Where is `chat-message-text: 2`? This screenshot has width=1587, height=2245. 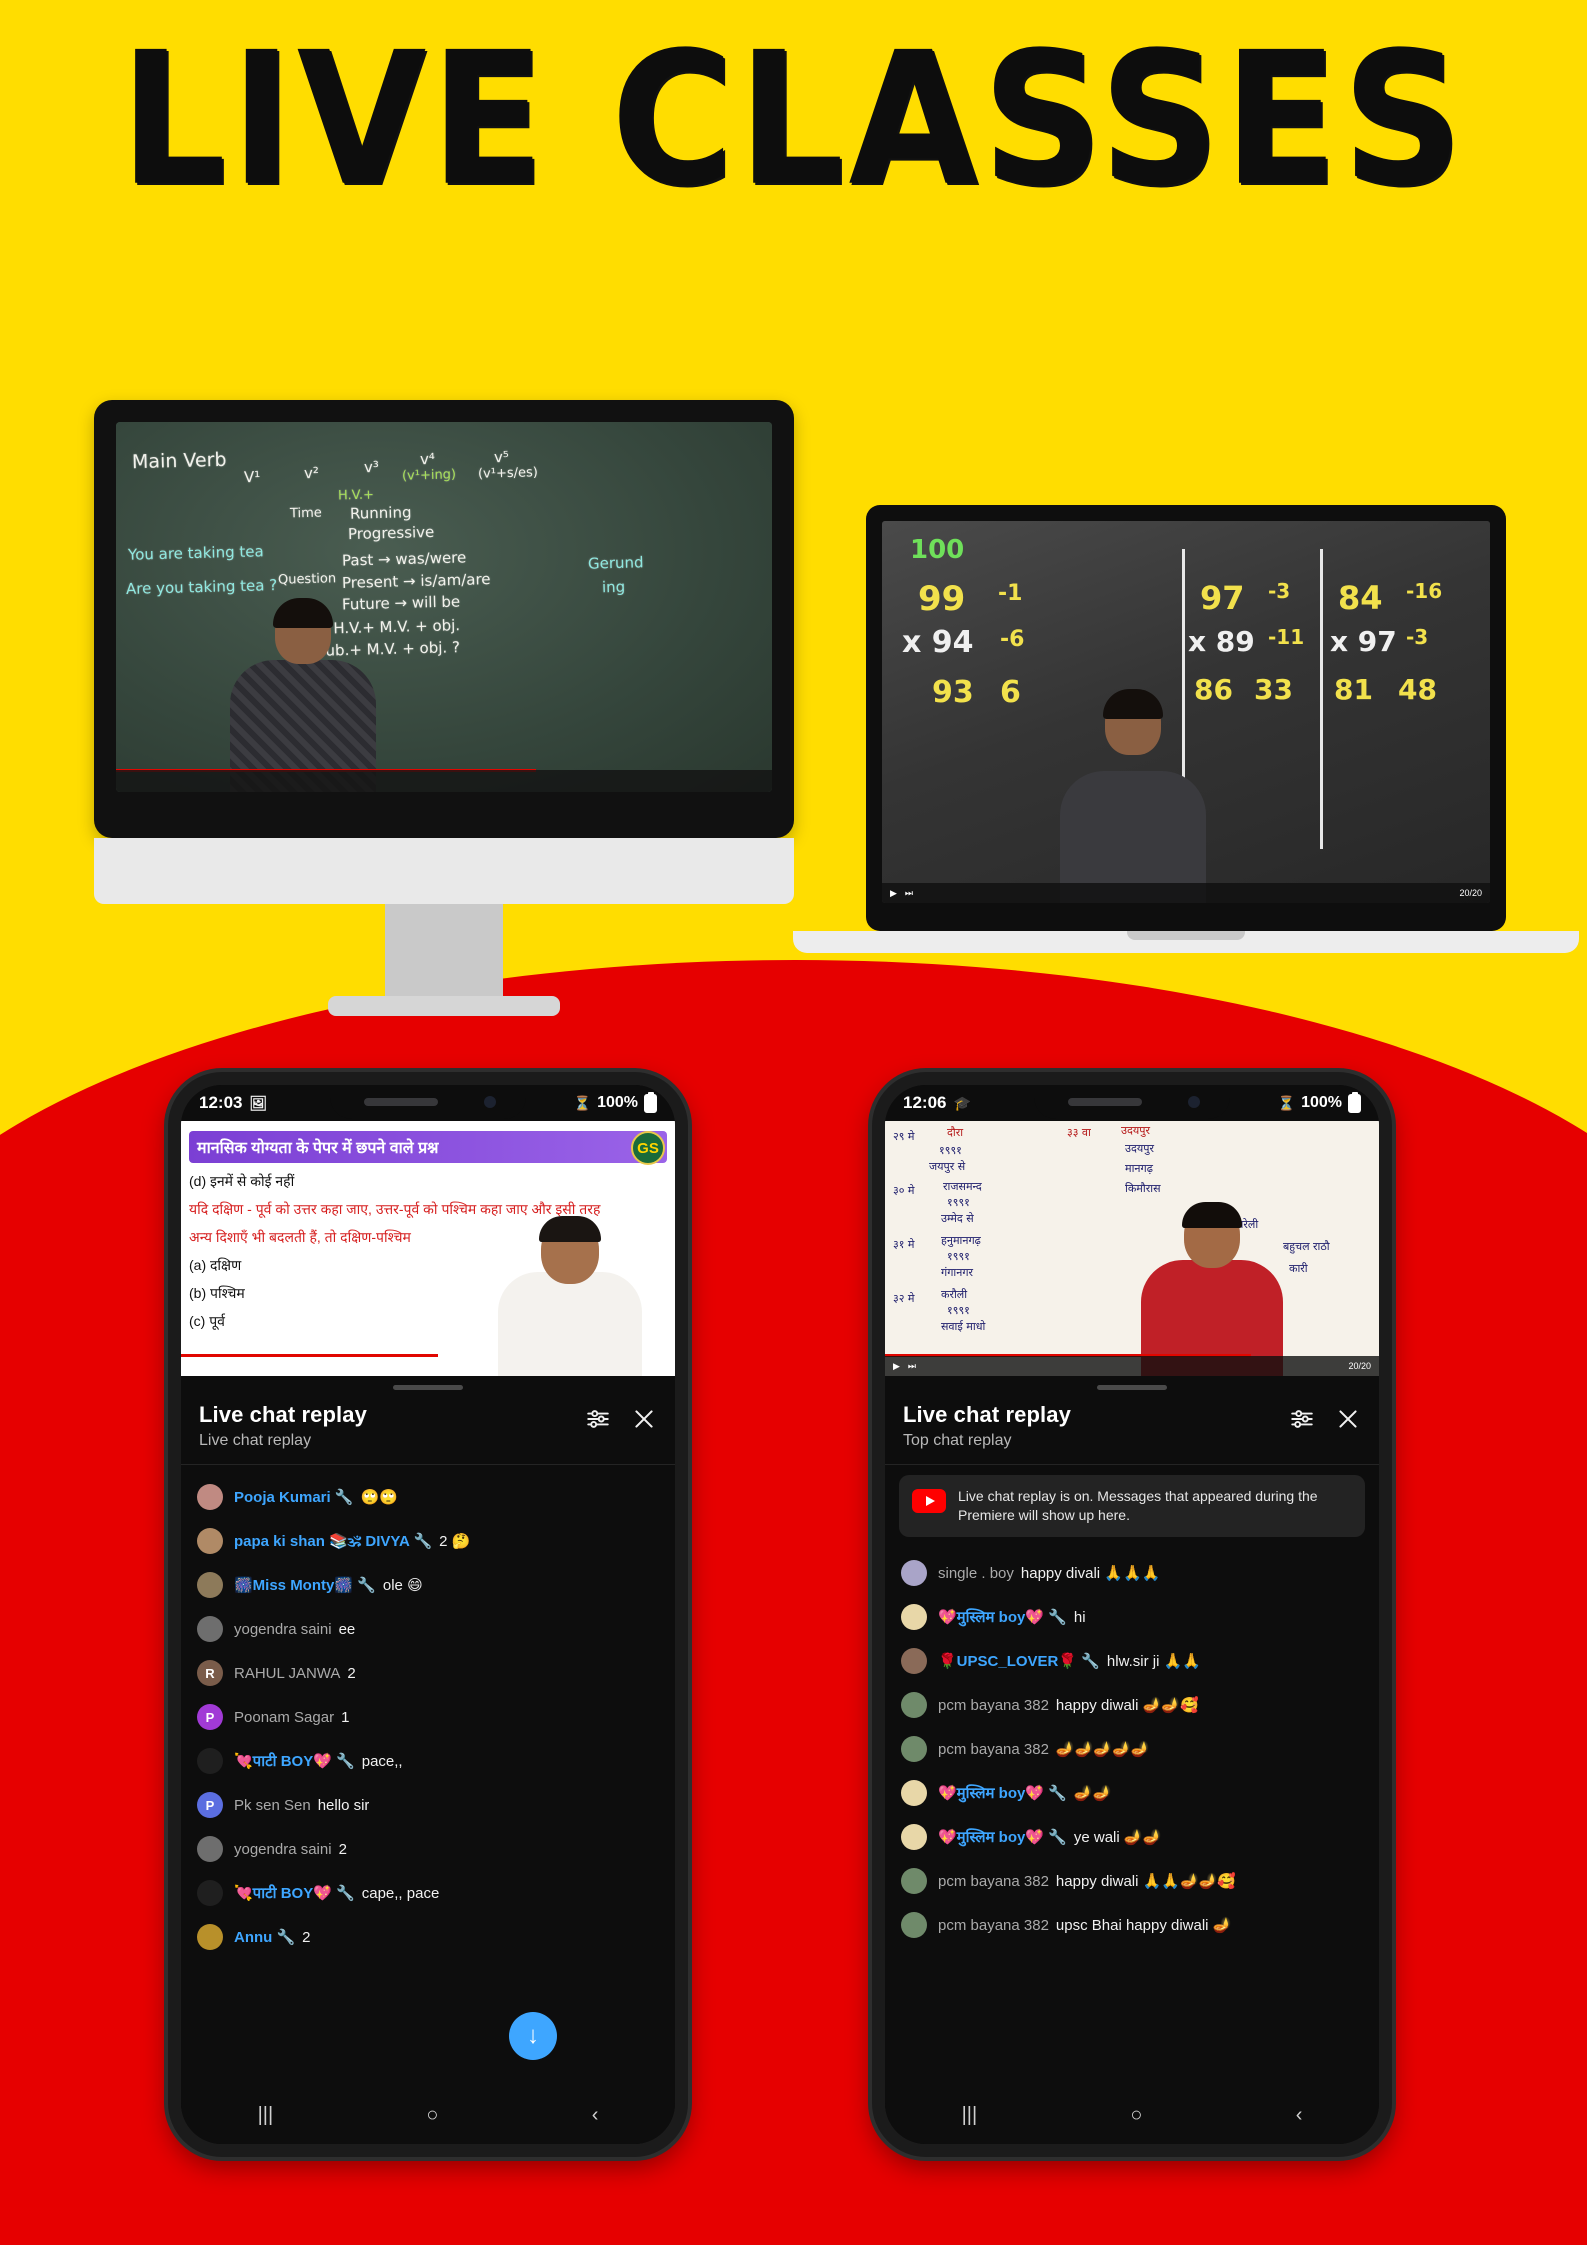
chat-message-text: 2 is located at coordinates (351, 1673).